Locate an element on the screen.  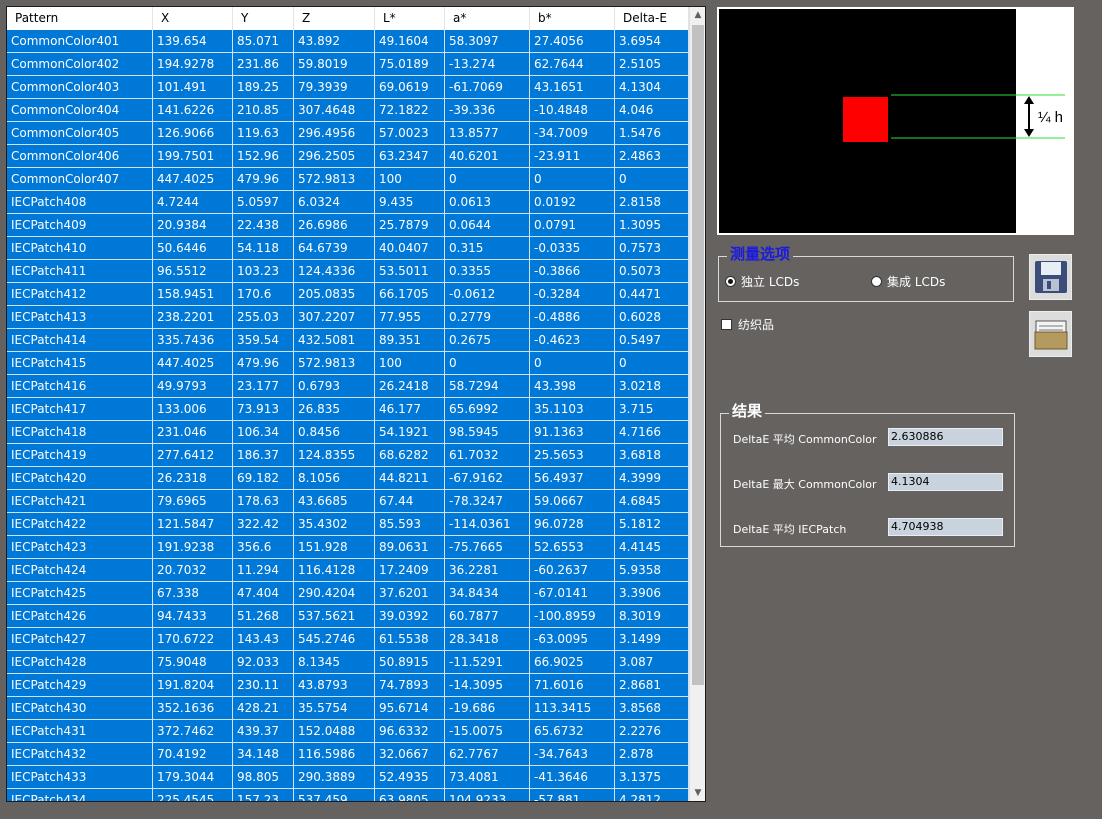
table-cell: 191.8204 is located at coordinates (193, 685).